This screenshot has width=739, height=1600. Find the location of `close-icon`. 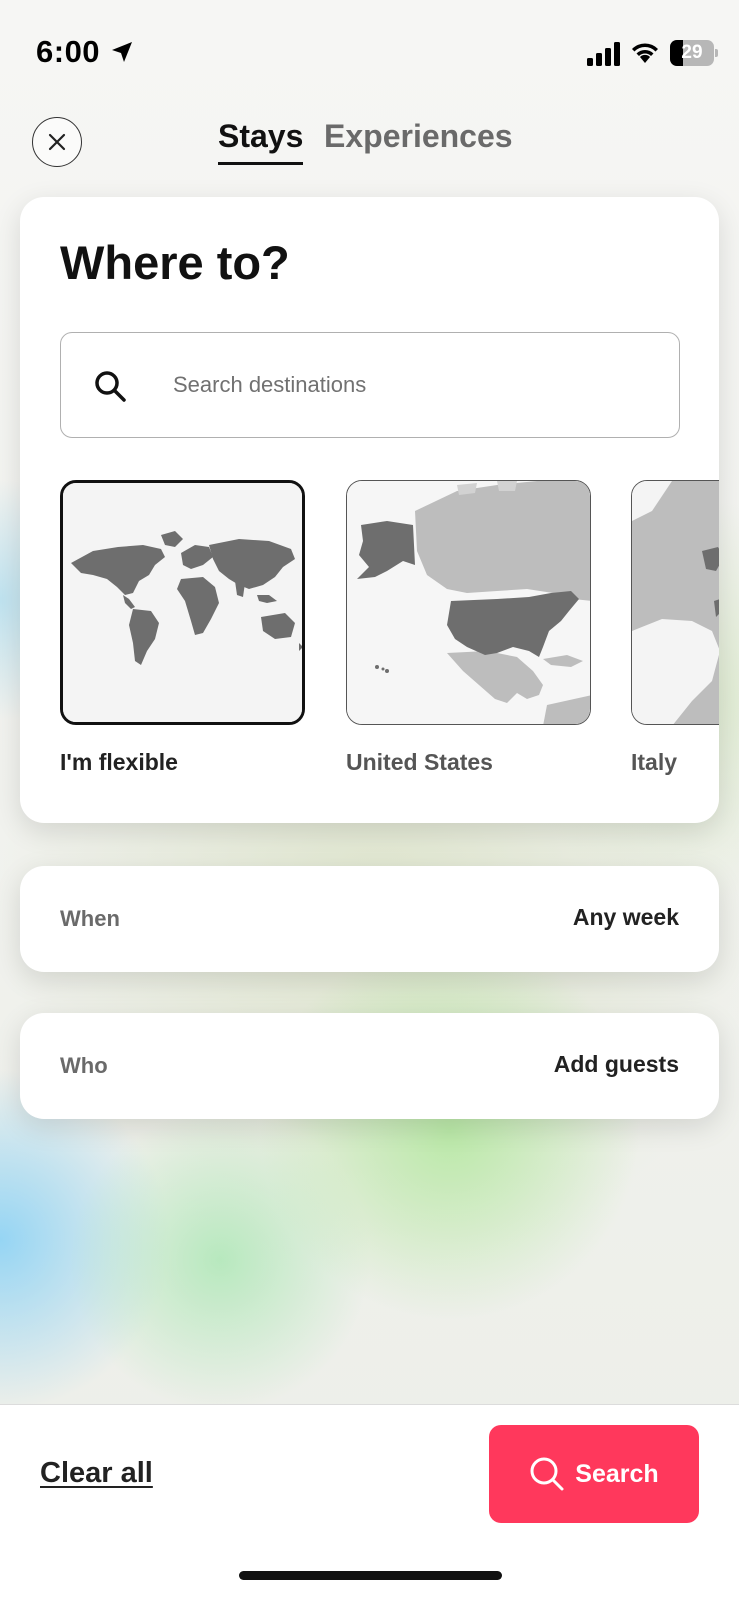

close-icon is located at coordinates (57, 142).